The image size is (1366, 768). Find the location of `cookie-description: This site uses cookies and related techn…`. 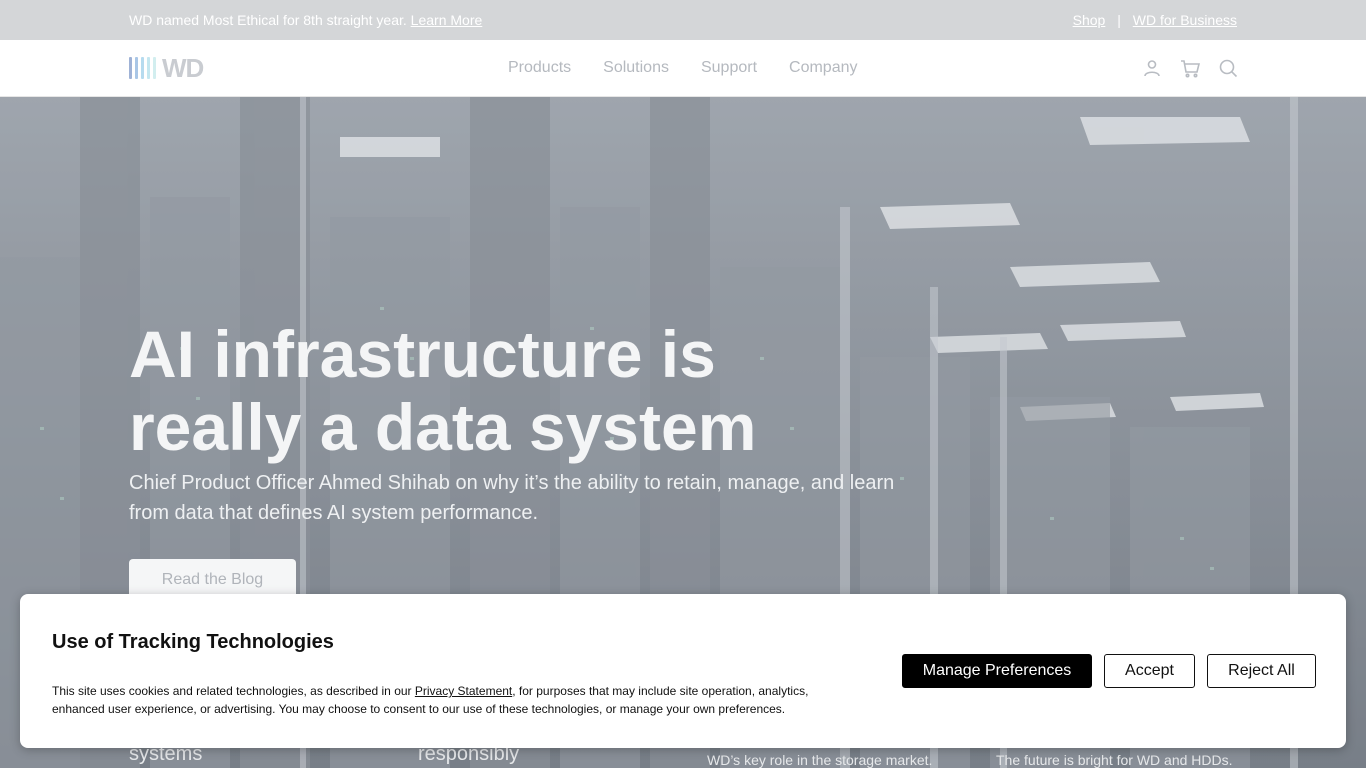

cookie-description: This site uses cookies and related techn… is located at coordinates (442, 700).